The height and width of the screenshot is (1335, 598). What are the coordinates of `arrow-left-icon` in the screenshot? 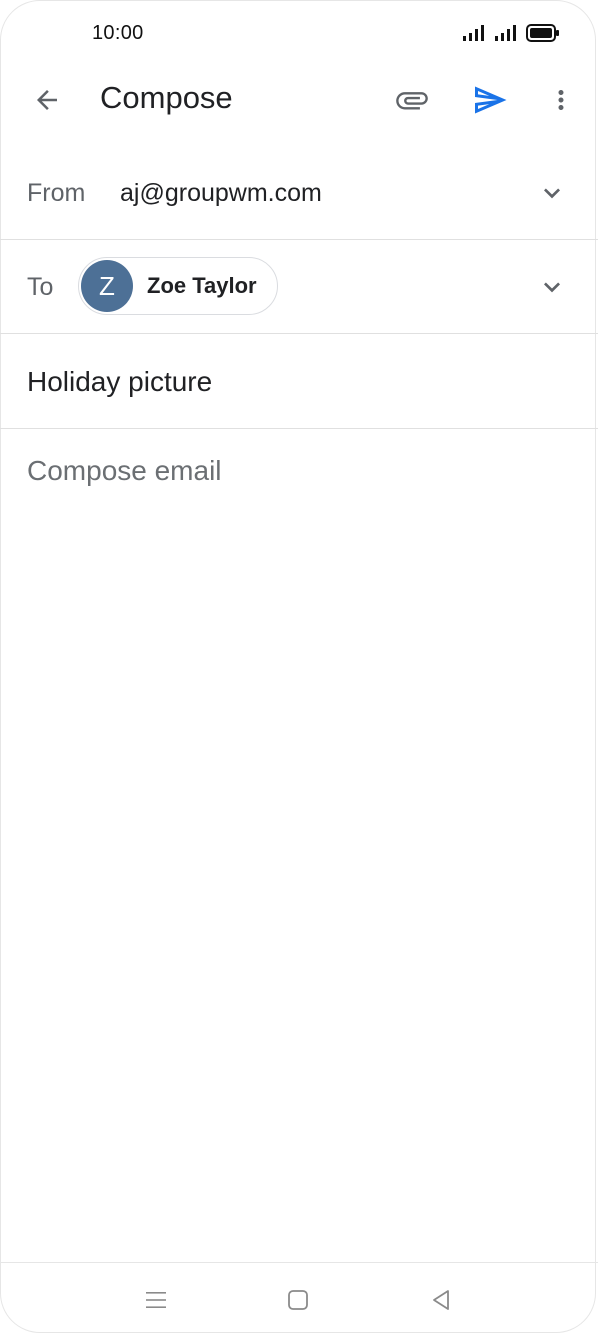 It's located at (47, 100).